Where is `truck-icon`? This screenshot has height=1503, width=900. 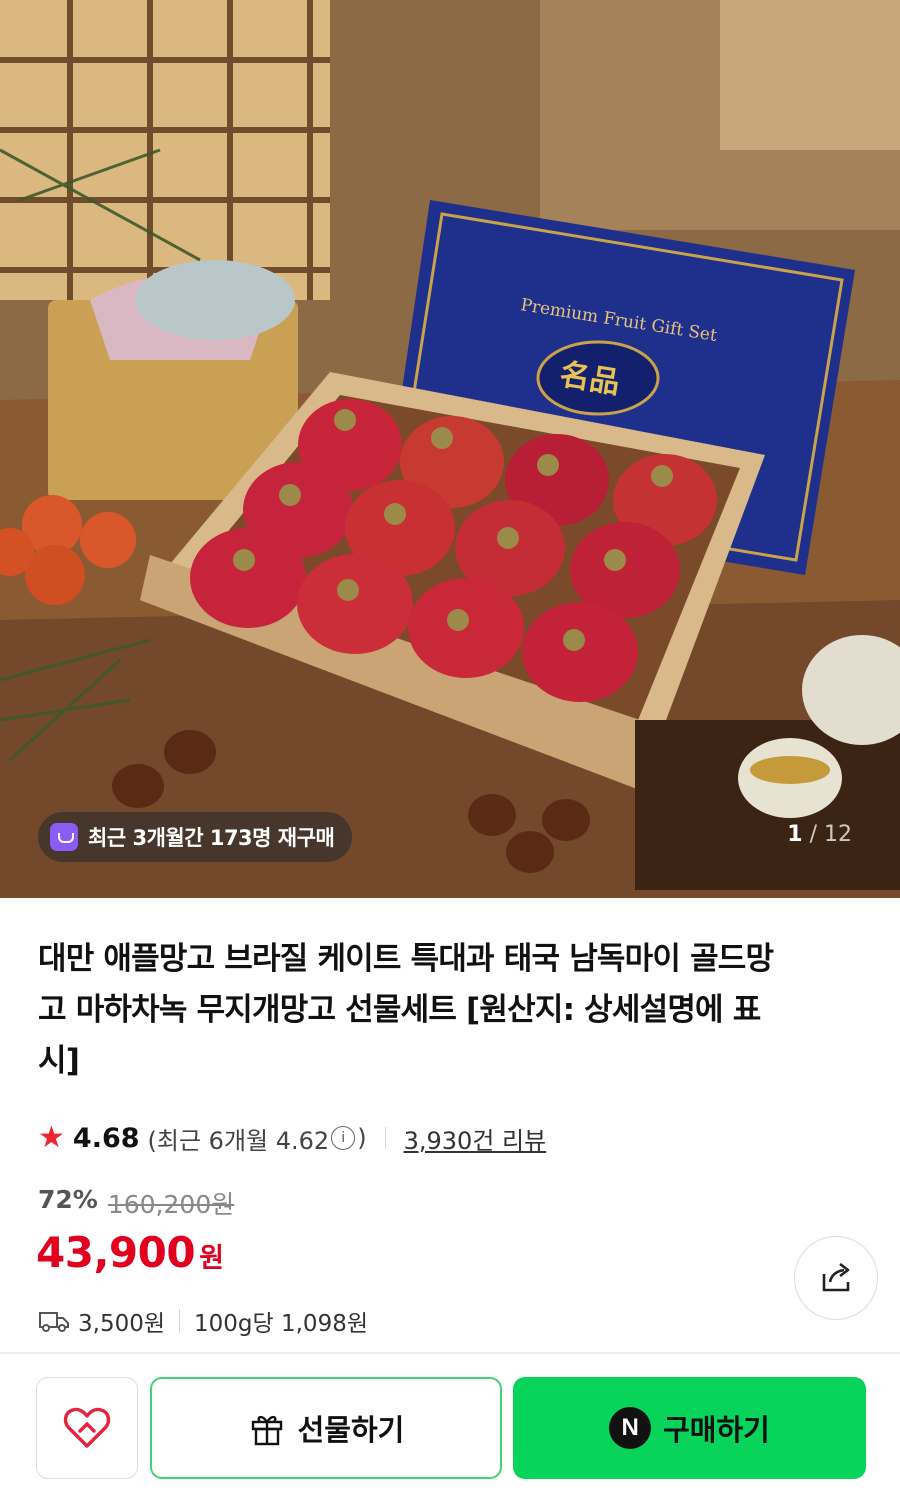
truck-icon is located at coordinates (54, 1322).